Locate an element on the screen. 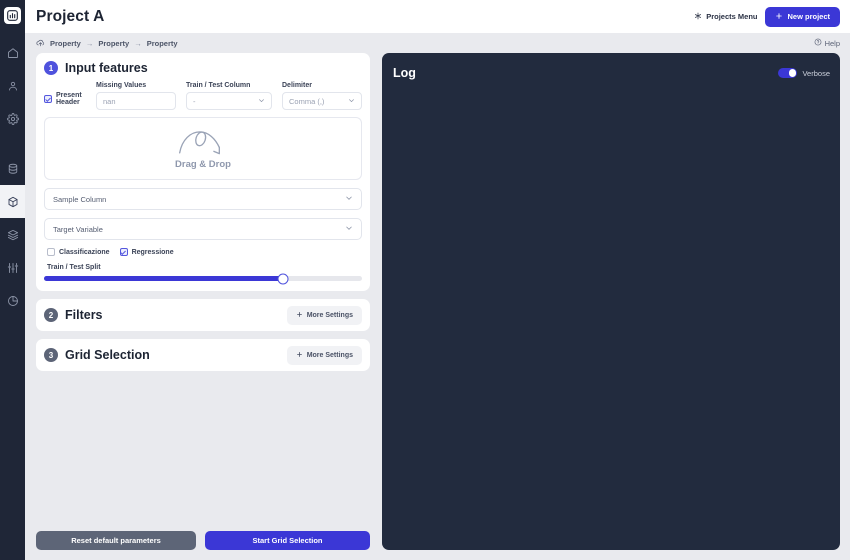 The height and width of the screenshot is (560, 850). train-test-column-select: - is located at coordinates (229, 101).